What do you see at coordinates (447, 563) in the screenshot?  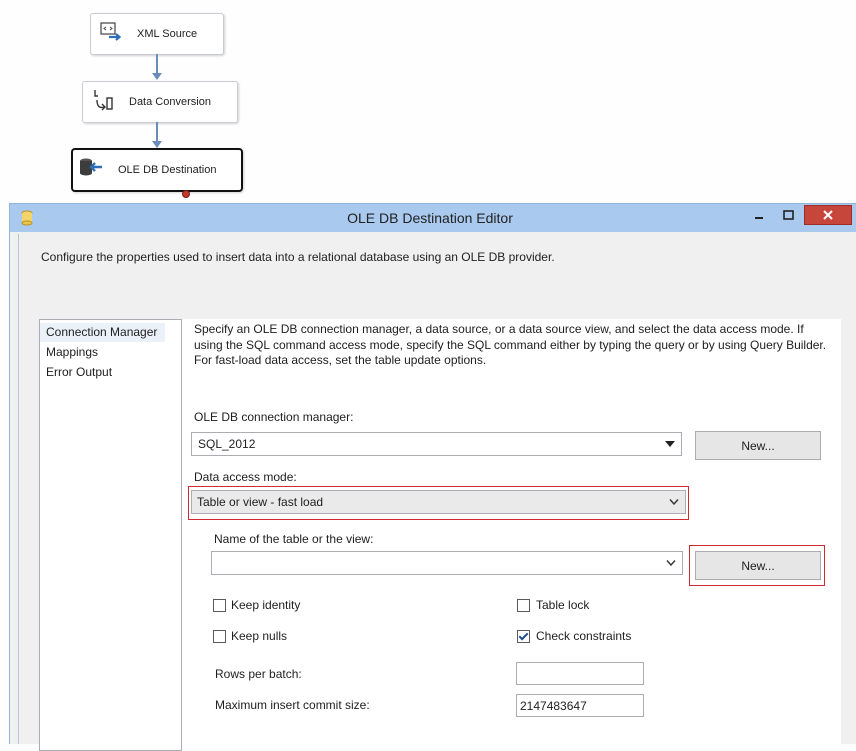 I see `table-name-select` at bounding box center [447, 563].